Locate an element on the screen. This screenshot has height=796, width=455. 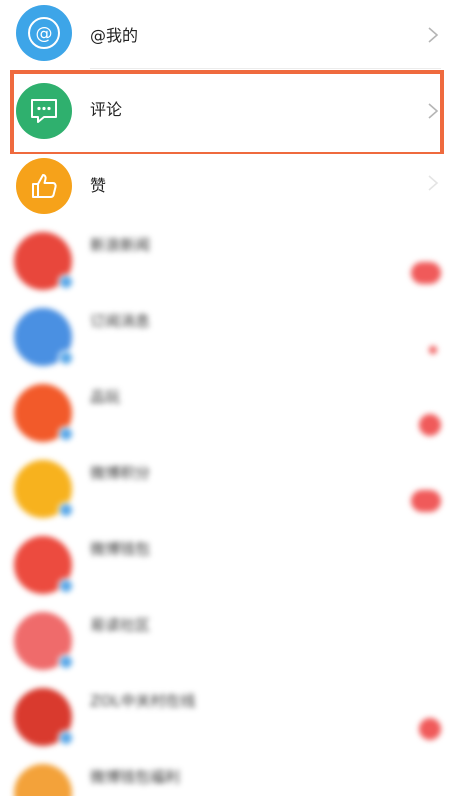
conversation-name: 易读社区 is located at coordinates (120, 625).